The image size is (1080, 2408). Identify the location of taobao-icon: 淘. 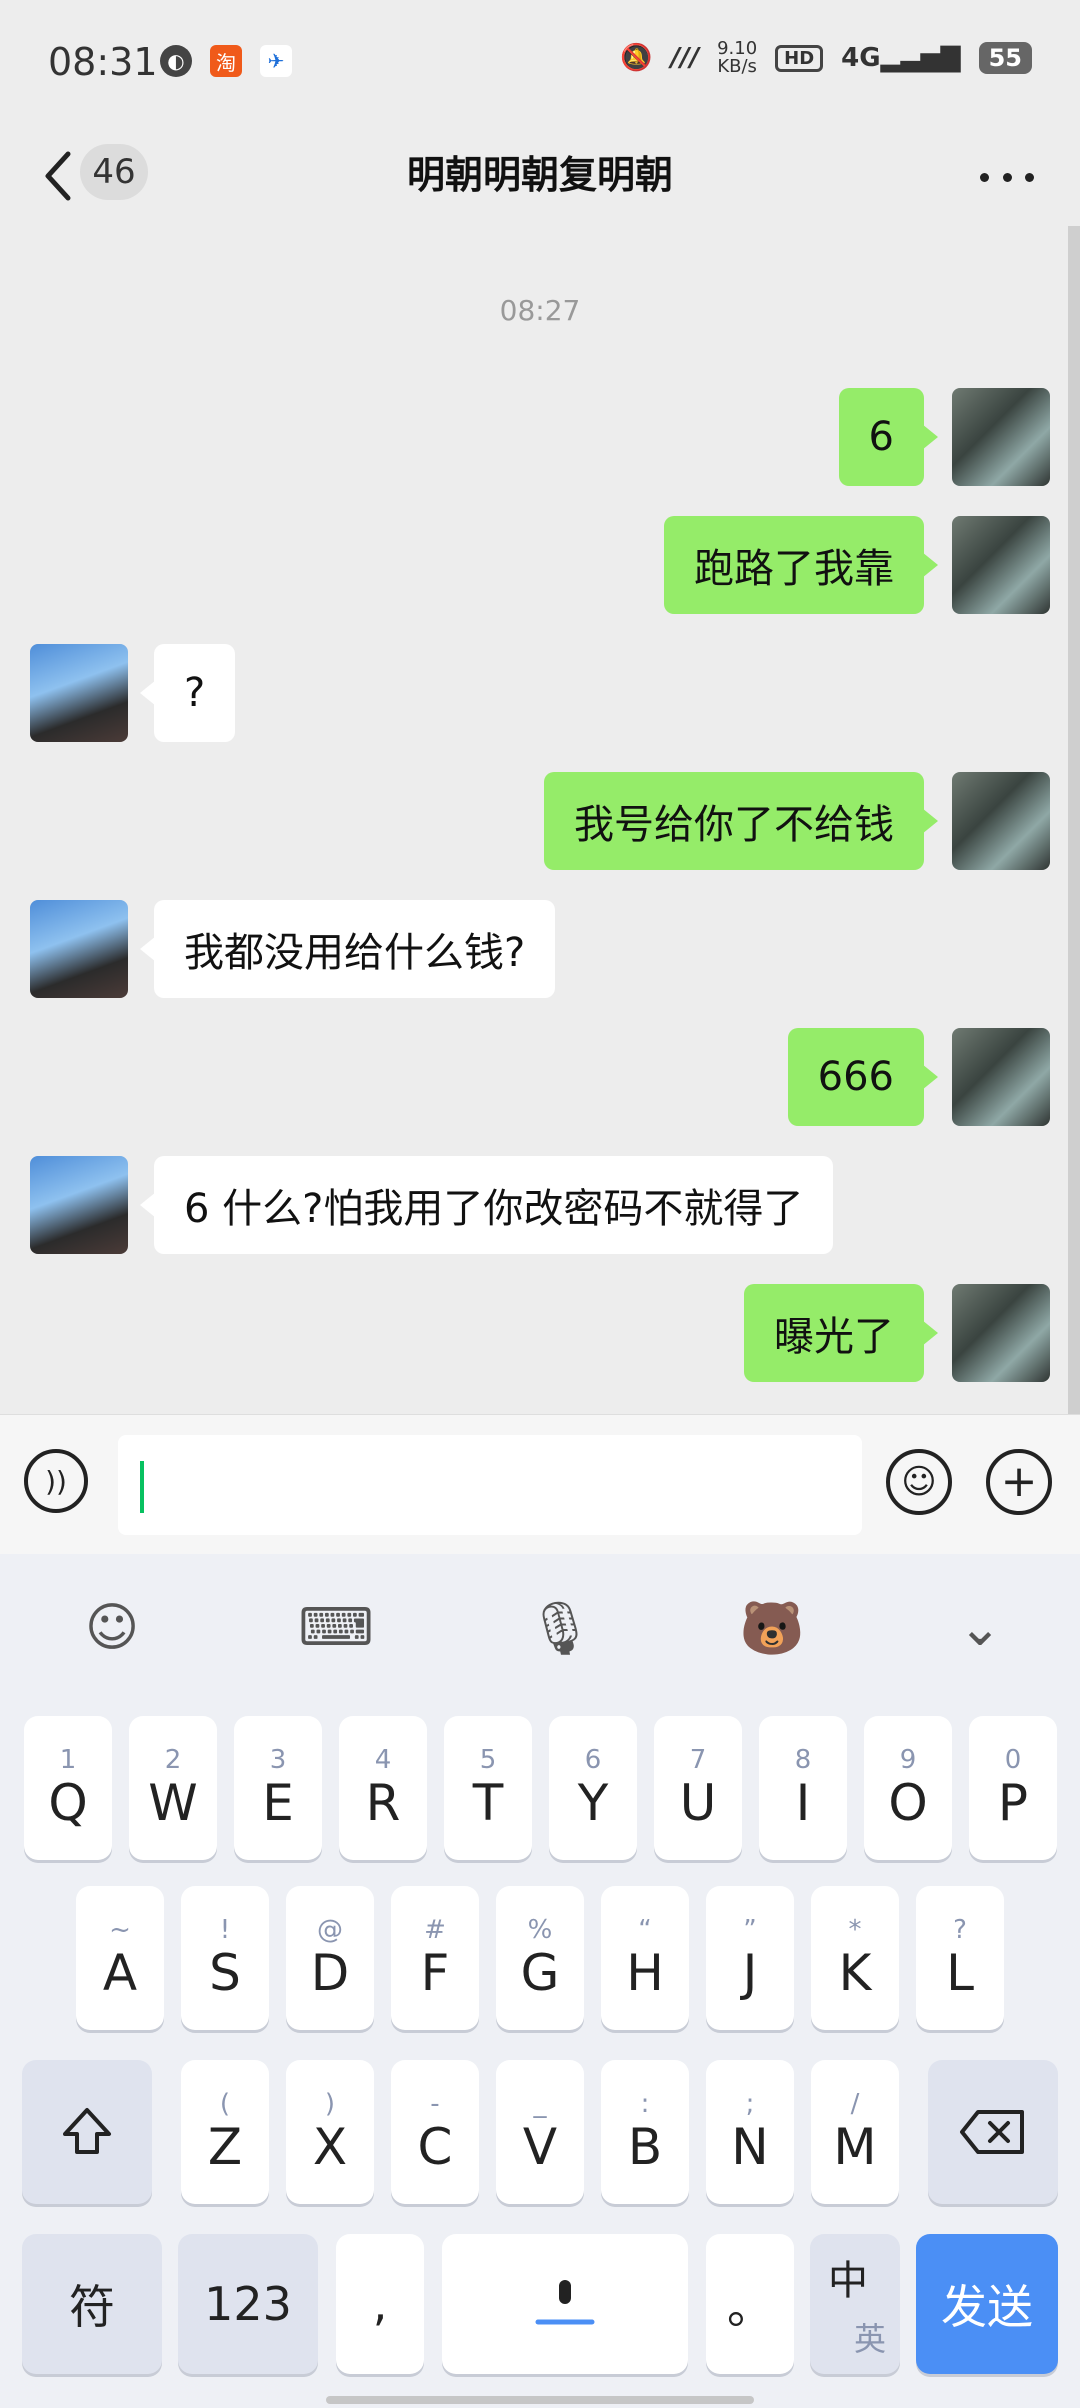
(226, 61).